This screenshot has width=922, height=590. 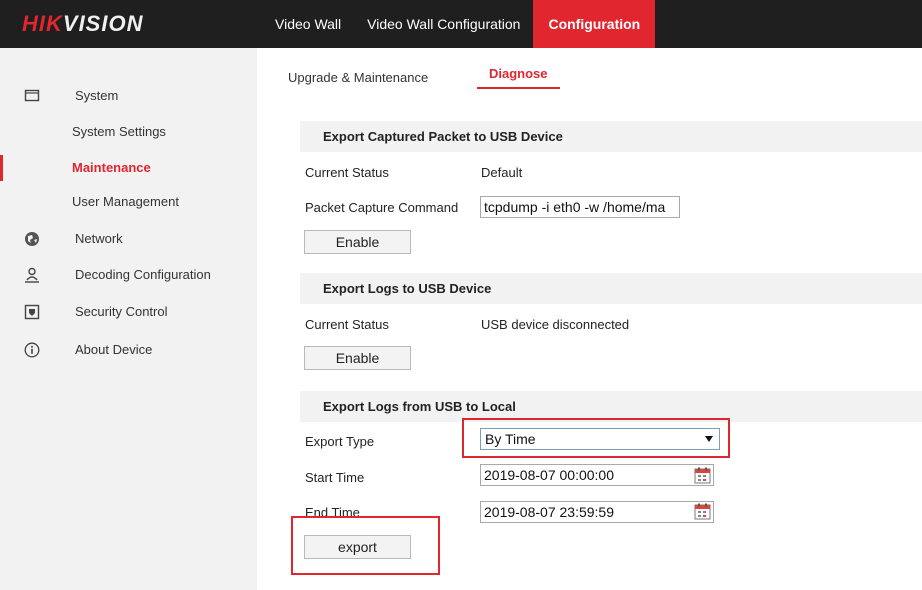 What do you see at coordinates (357, 547) in the screenshot?
I see `export-button: export` at bounding box center [357, 547].